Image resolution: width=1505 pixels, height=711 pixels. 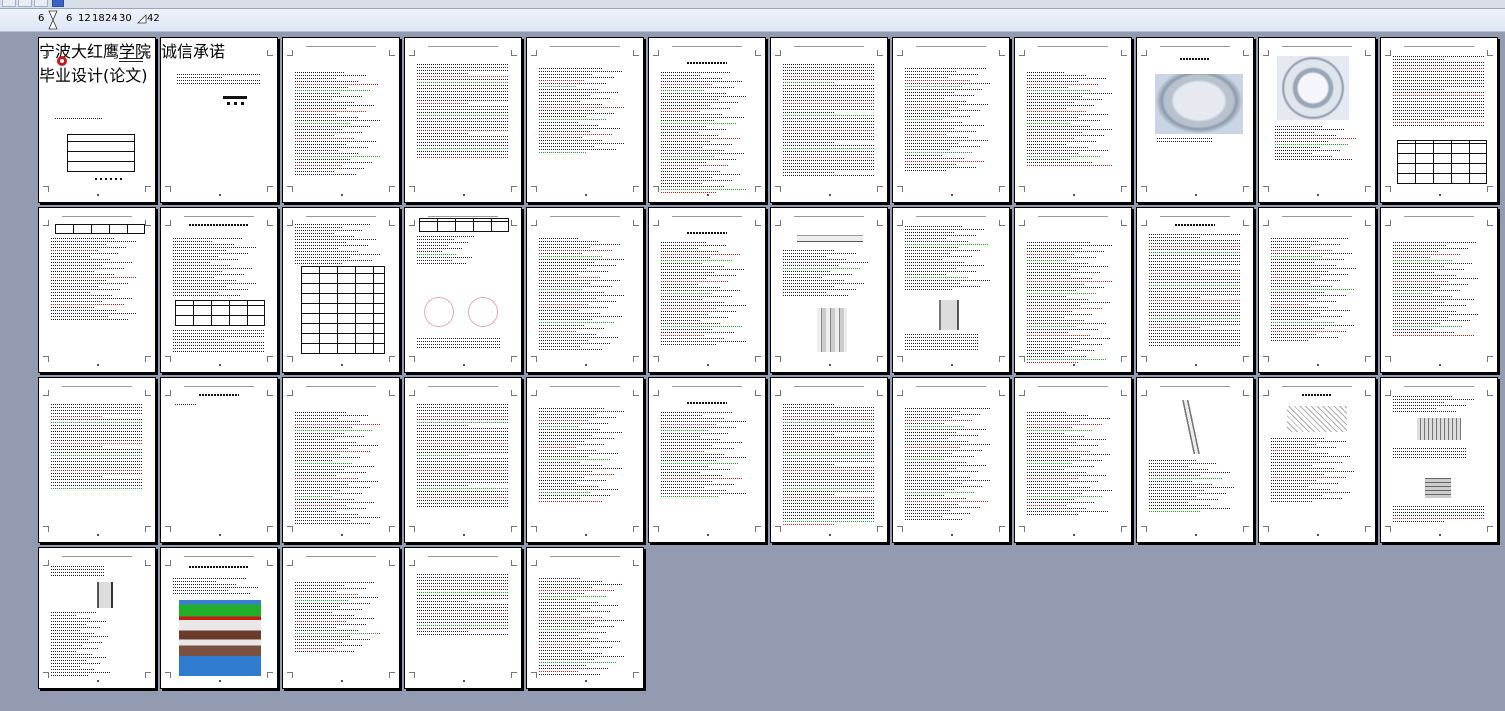 What do you see at coordinates (98, 19) in the screenshot?
I see `zoom-step: 18` at bounding box center [98, 19].